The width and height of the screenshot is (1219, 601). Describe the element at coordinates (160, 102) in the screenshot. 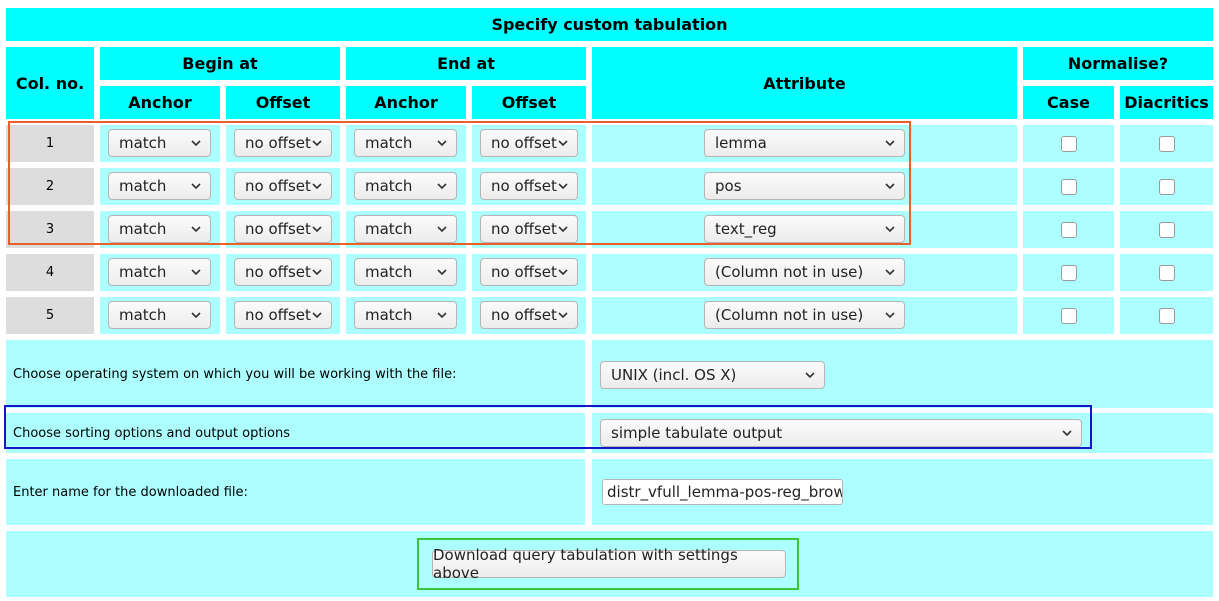

I see `header-begin-anchor-text: Anchor` at that location.